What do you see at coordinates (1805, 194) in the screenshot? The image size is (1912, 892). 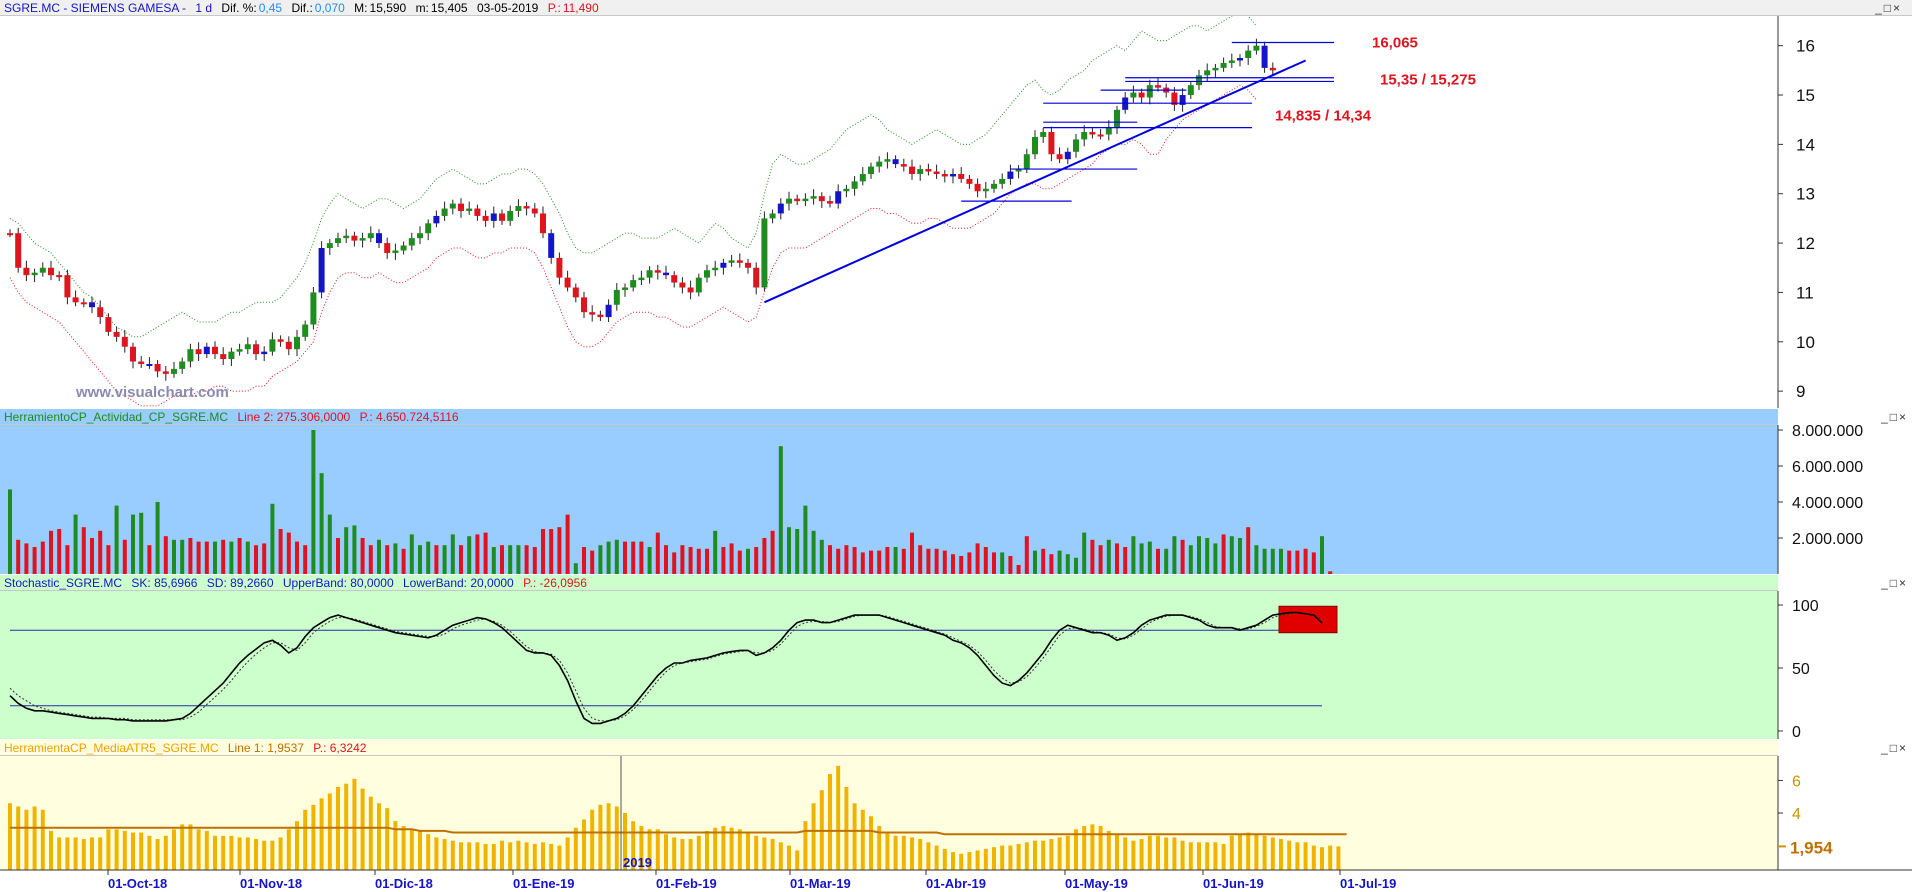 I see `y-tick-label: 13` at bounding box center [1805, 194].